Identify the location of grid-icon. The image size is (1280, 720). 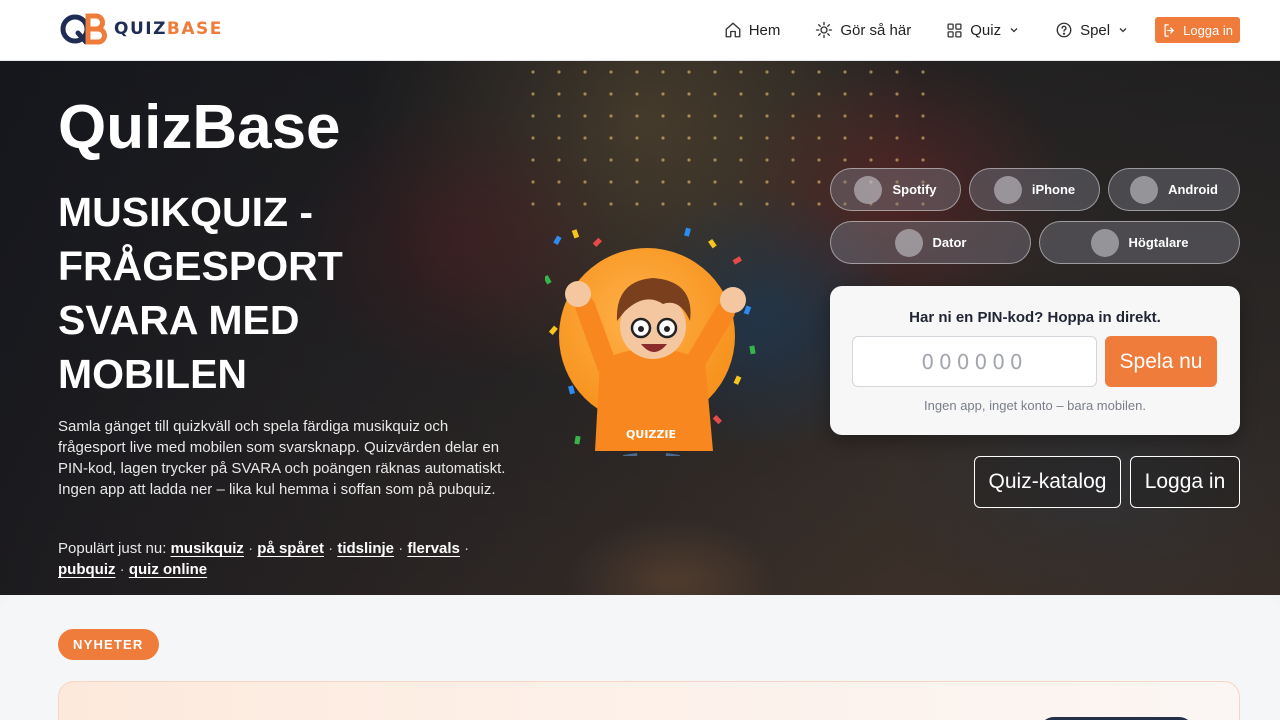
(954, 30).